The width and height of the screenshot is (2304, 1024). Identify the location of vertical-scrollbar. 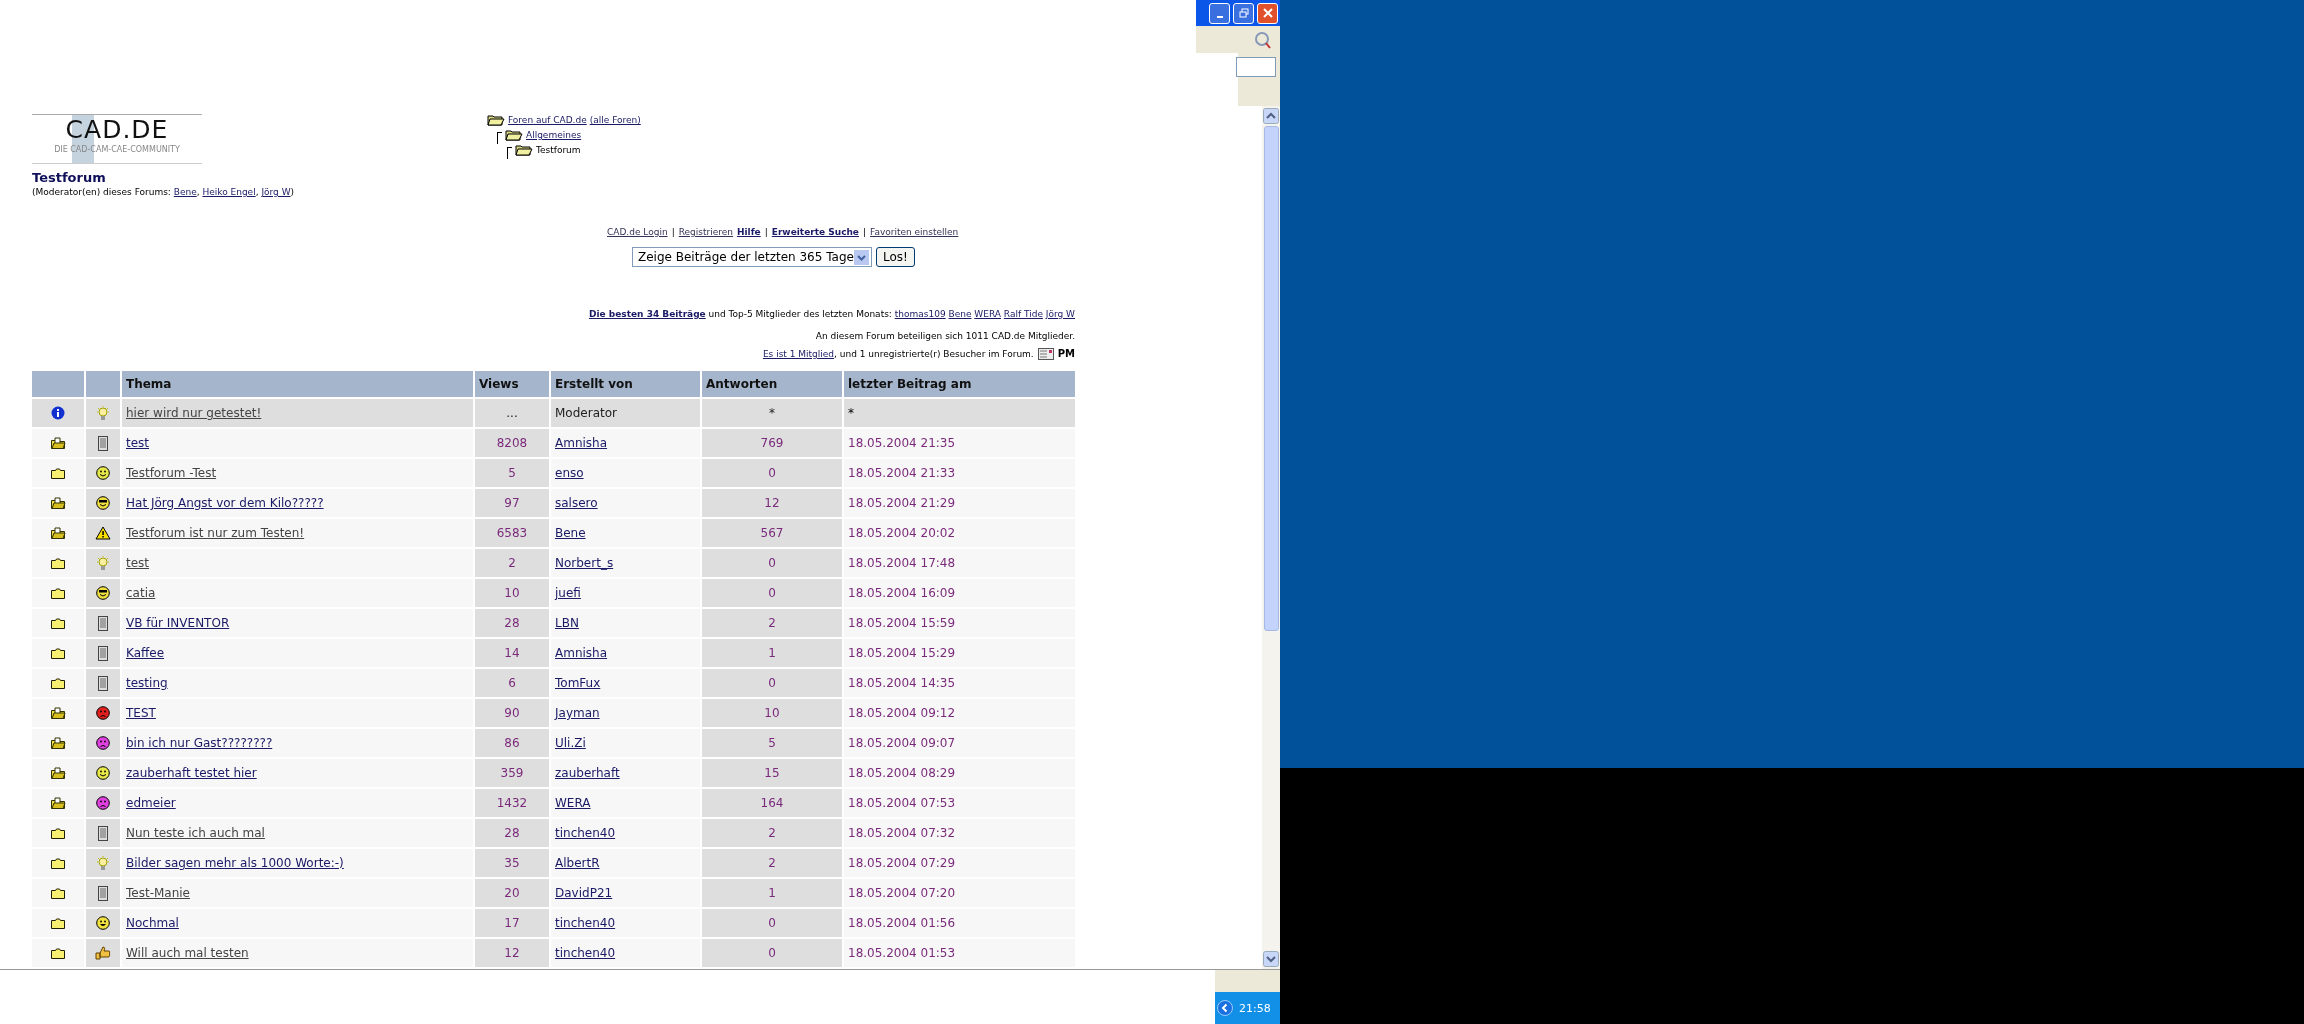
(1271, 537).